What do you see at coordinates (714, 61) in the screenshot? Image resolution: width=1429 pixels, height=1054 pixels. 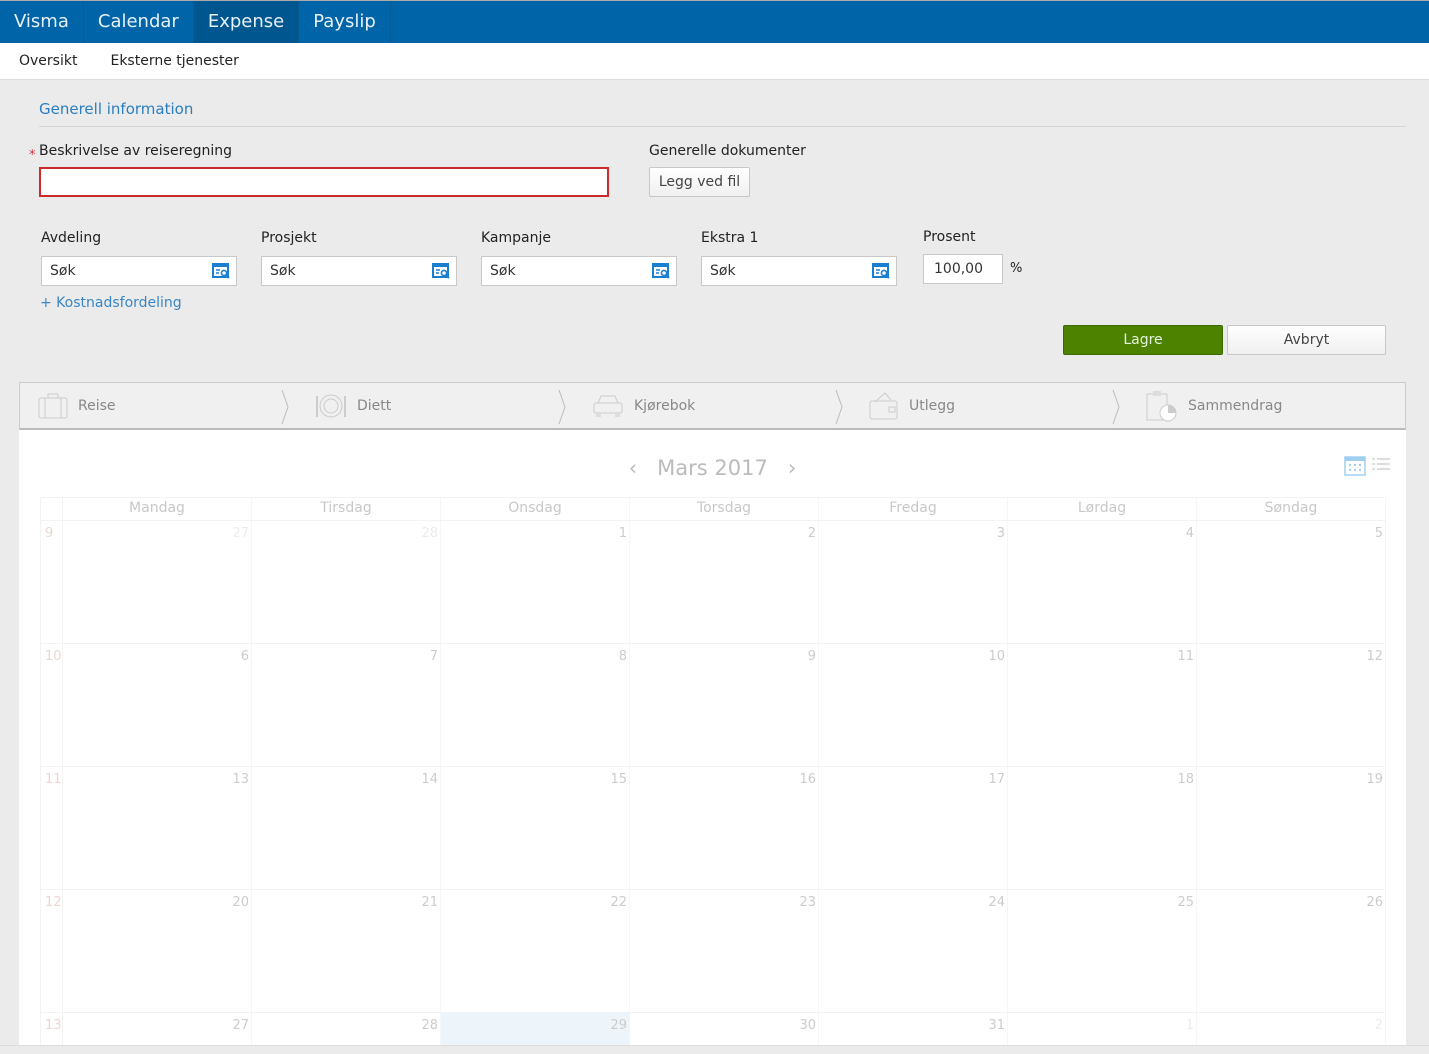 I see `sub-nav: Oversikt Eksterne tjenester` at bounding box center [714, 61].